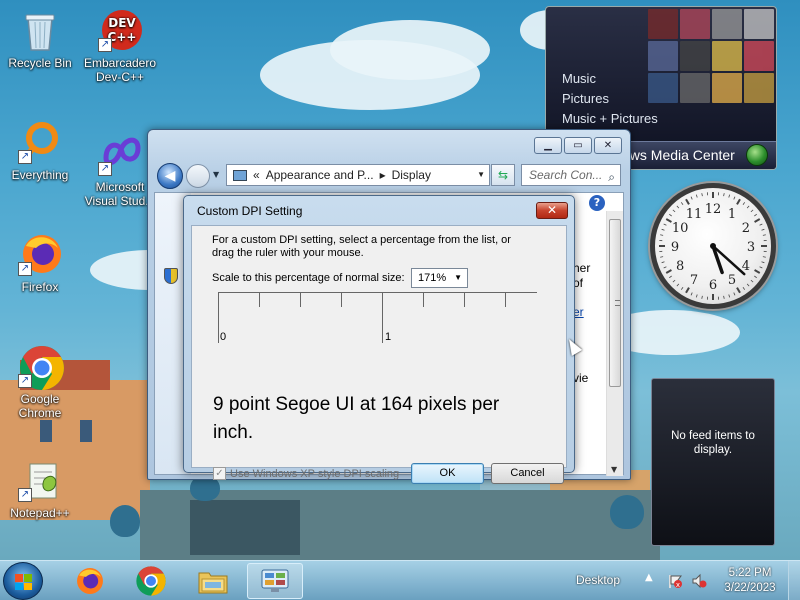 This screenshot has width=800, height=600. What do you see at coordinates (614, 469) in the screenshot?
I see `scroll-down-icon: ▼` at bounding box center [614, 469].